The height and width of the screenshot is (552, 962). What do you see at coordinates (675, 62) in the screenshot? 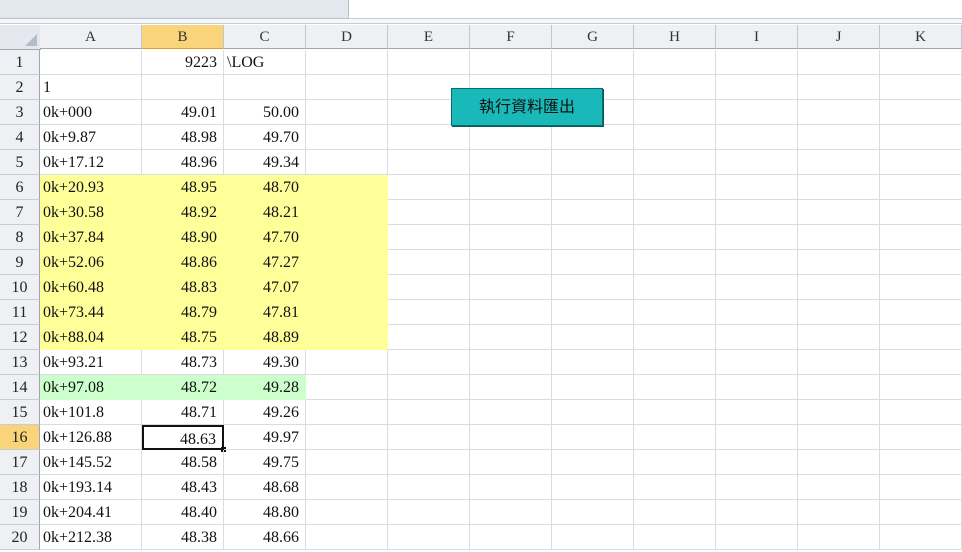
I see `cell-h1` at bounding box center [675, 62].